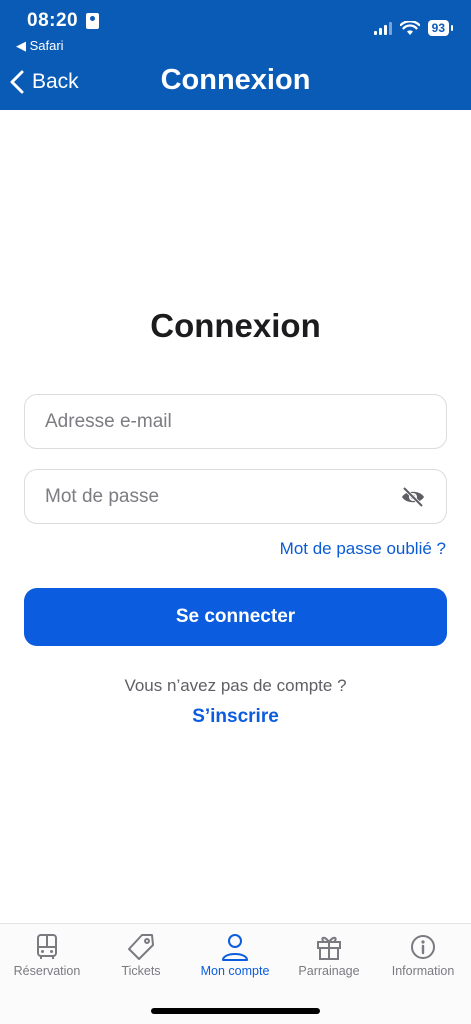 This screenshot has width=471, height=1024. What do you see at coordinates (141, 971) in the screenshot?
I see `tab-label: Tickets` at bounding box center [141, 971].